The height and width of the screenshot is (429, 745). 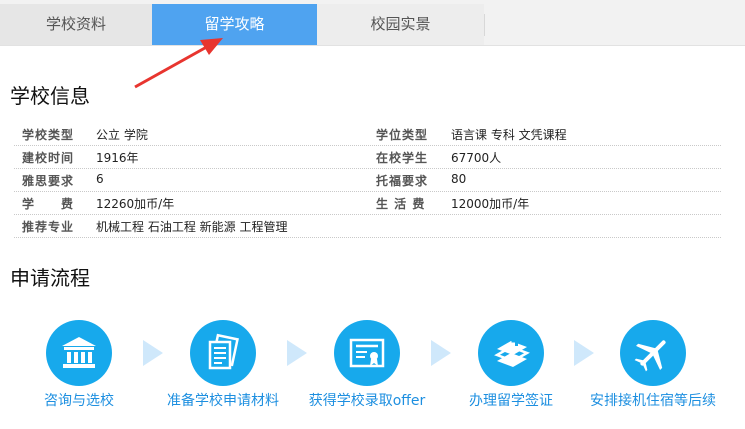 What do you see at coordinates (367, 134) in the screenshot?
I see `info-row: 学校类型 公立 学院 学位类型 语言课 专科 文凭课程` at bounding box center [367, 134].